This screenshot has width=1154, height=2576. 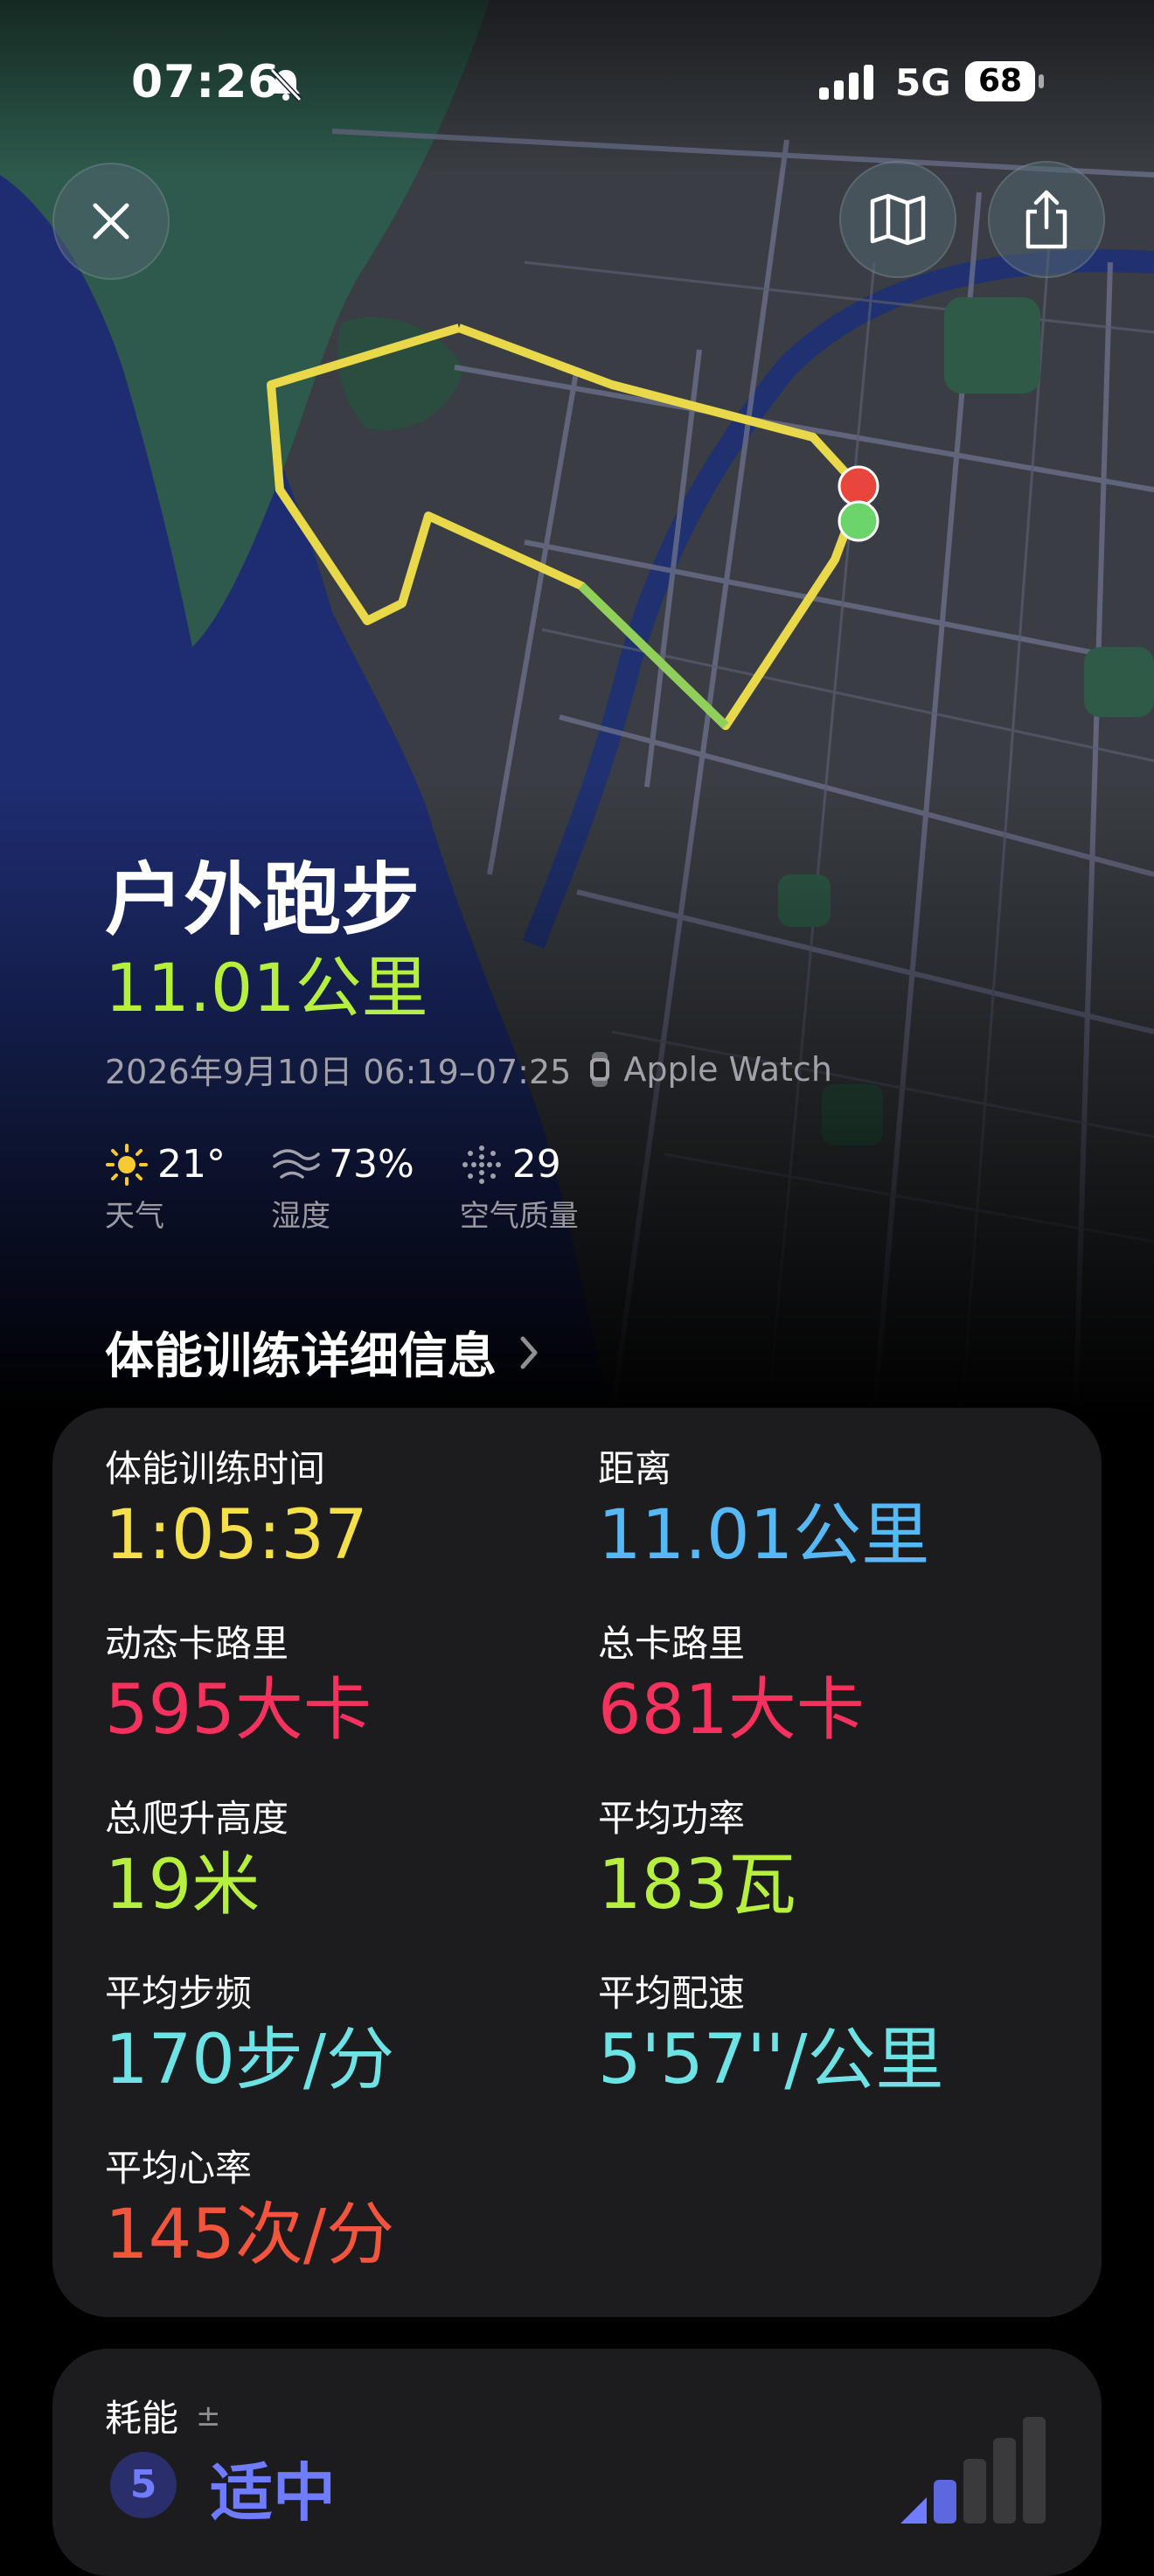 I want to click on metric-label: 体能训练时间, so click(x=215, y=1468).